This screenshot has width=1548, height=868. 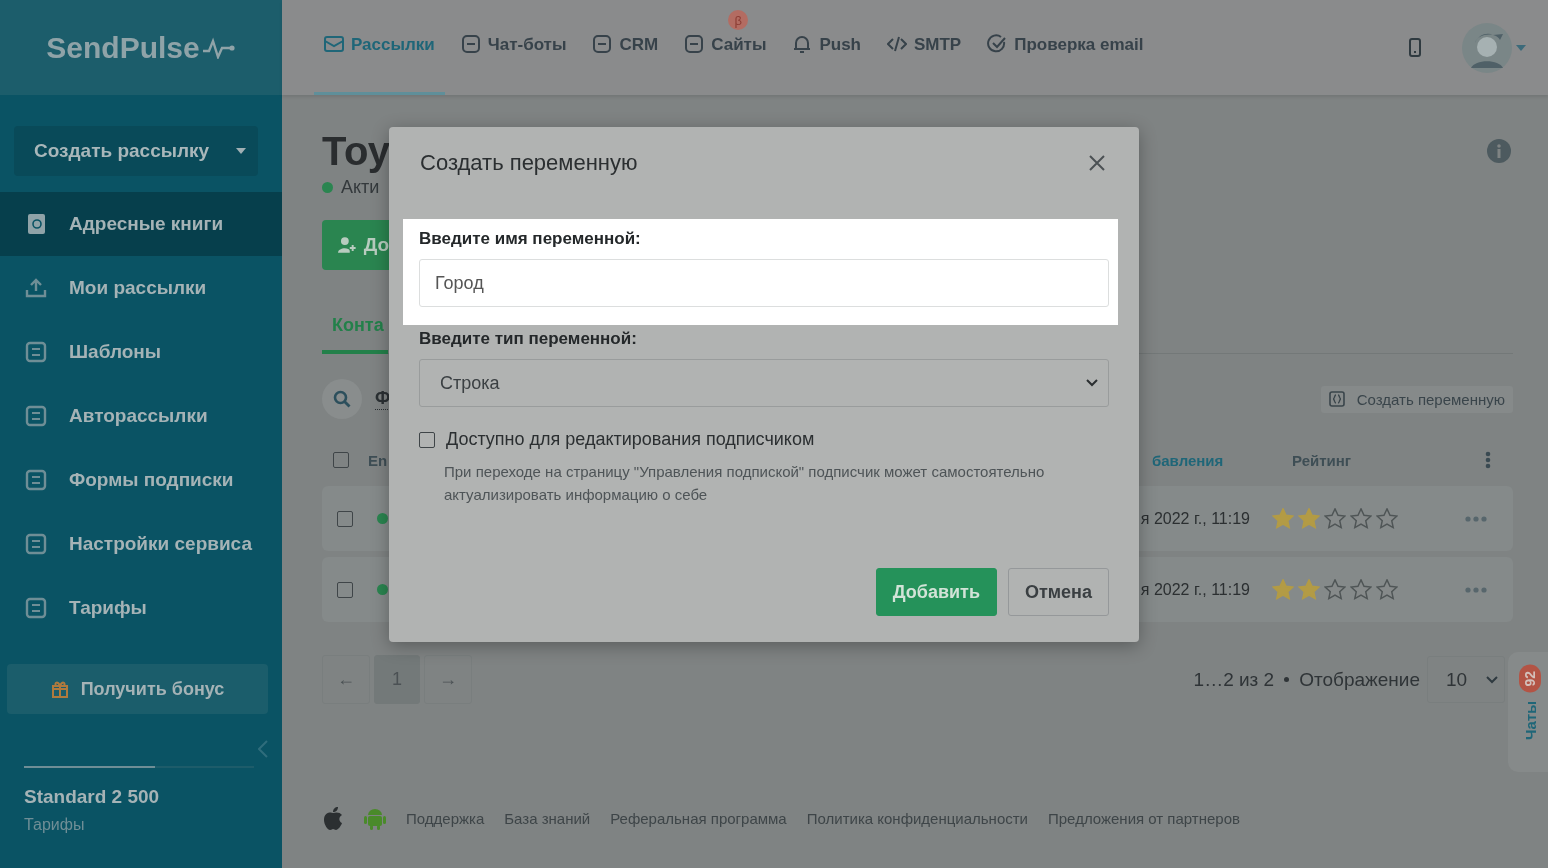 I want to click on sidebar-item: Мои рассылки, so click(x=141, y=288).